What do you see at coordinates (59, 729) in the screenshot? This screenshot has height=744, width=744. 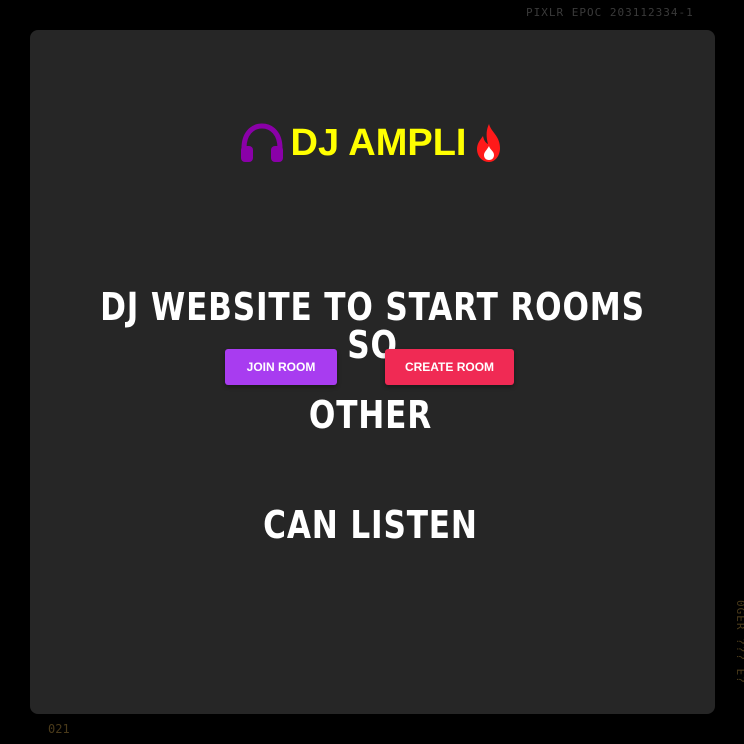 I see `film-code-bottom: 021` at bounding box center [59, 729].